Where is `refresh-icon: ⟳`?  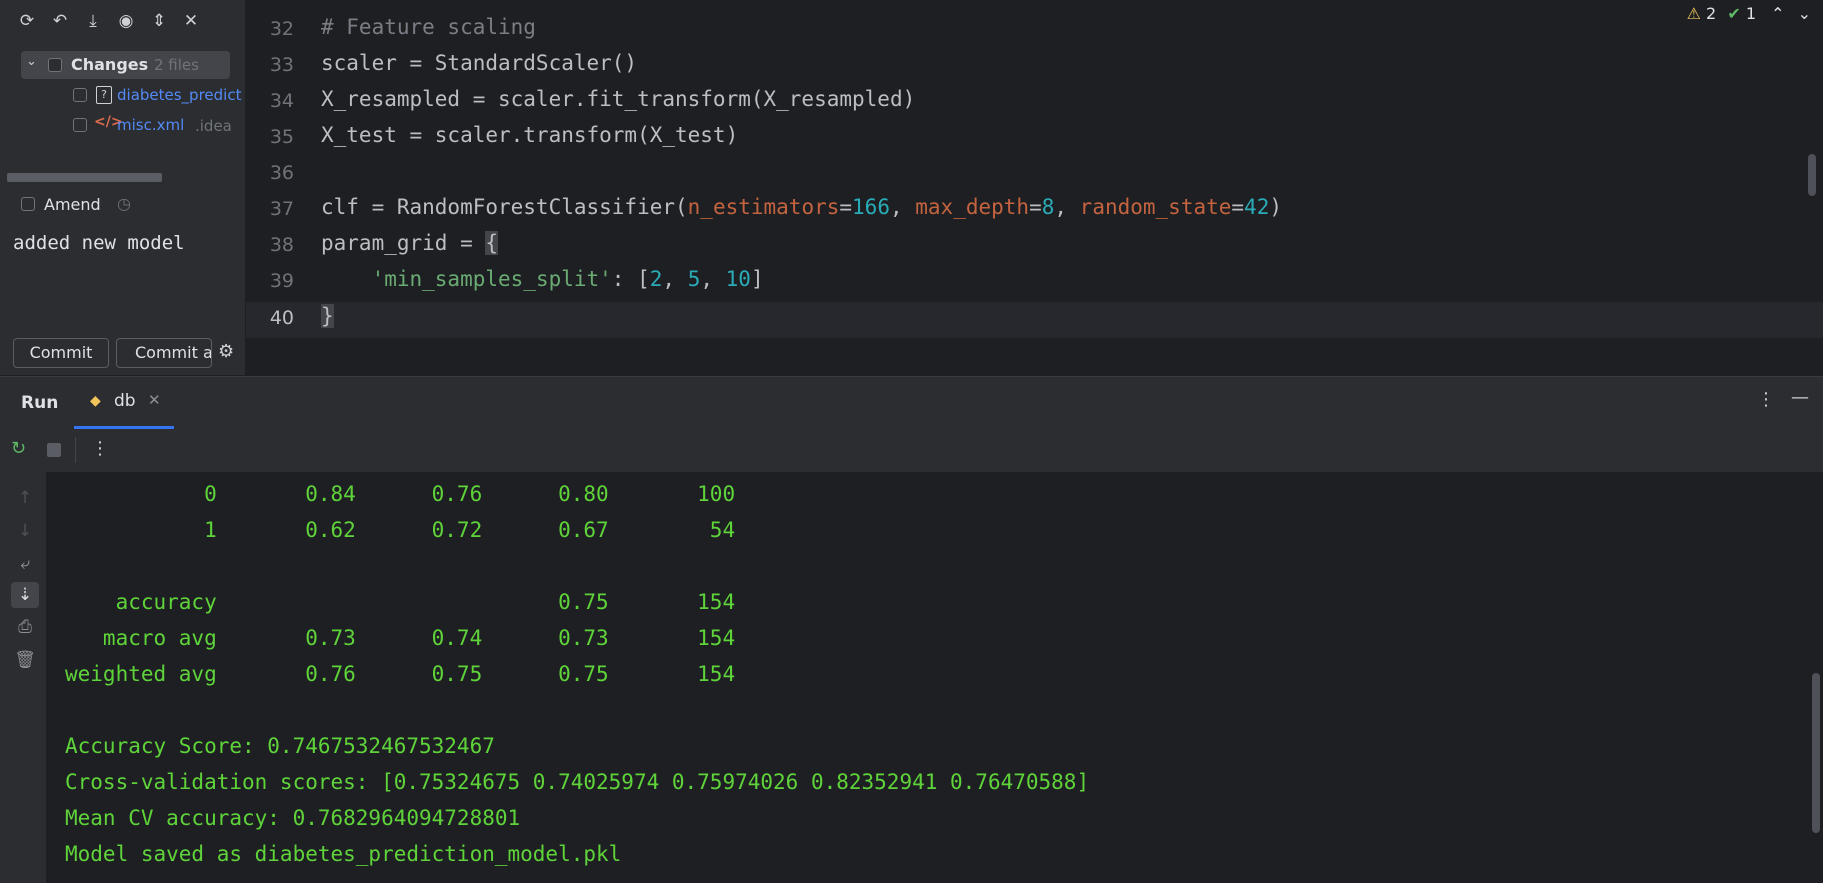
refresh-icon: ⟳ is located at coordinates (27, 21).